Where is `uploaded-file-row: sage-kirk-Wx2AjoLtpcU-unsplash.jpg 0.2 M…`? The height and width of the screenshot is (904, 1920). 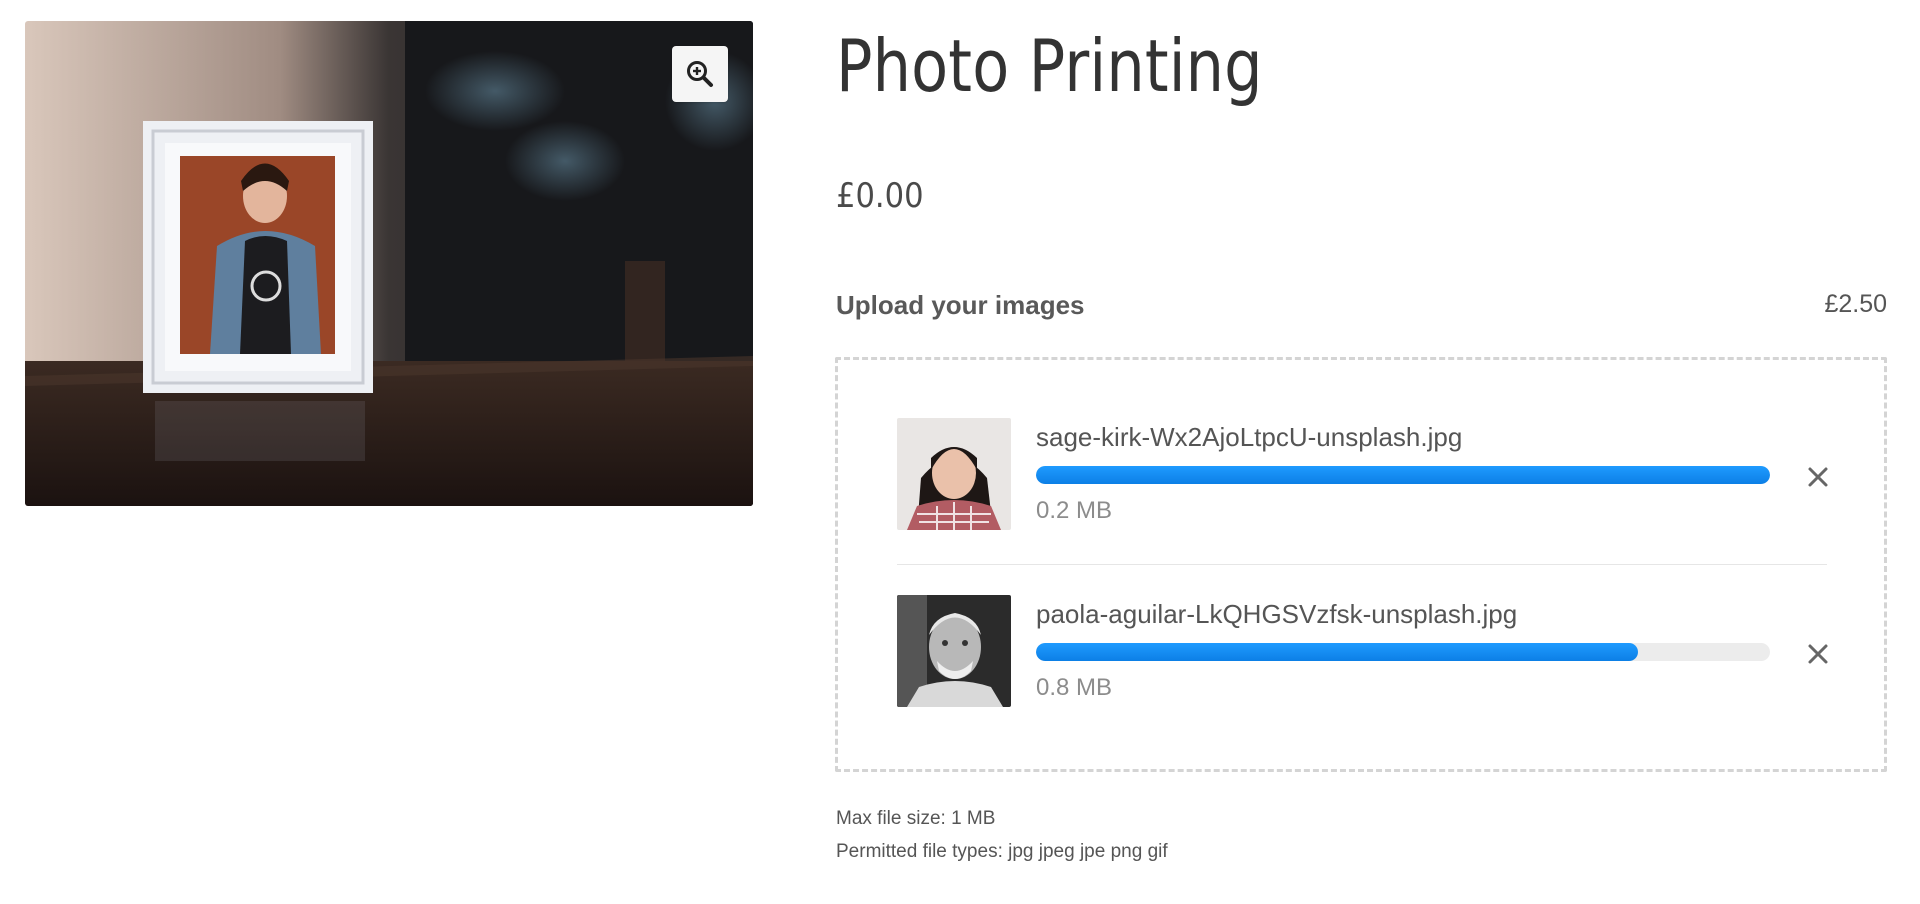
uploaded-file-row: sage-kirk-Wx2AjoLtpcU-unsplash.jpg 0.2 M… is located at coordinates (1362, 475).